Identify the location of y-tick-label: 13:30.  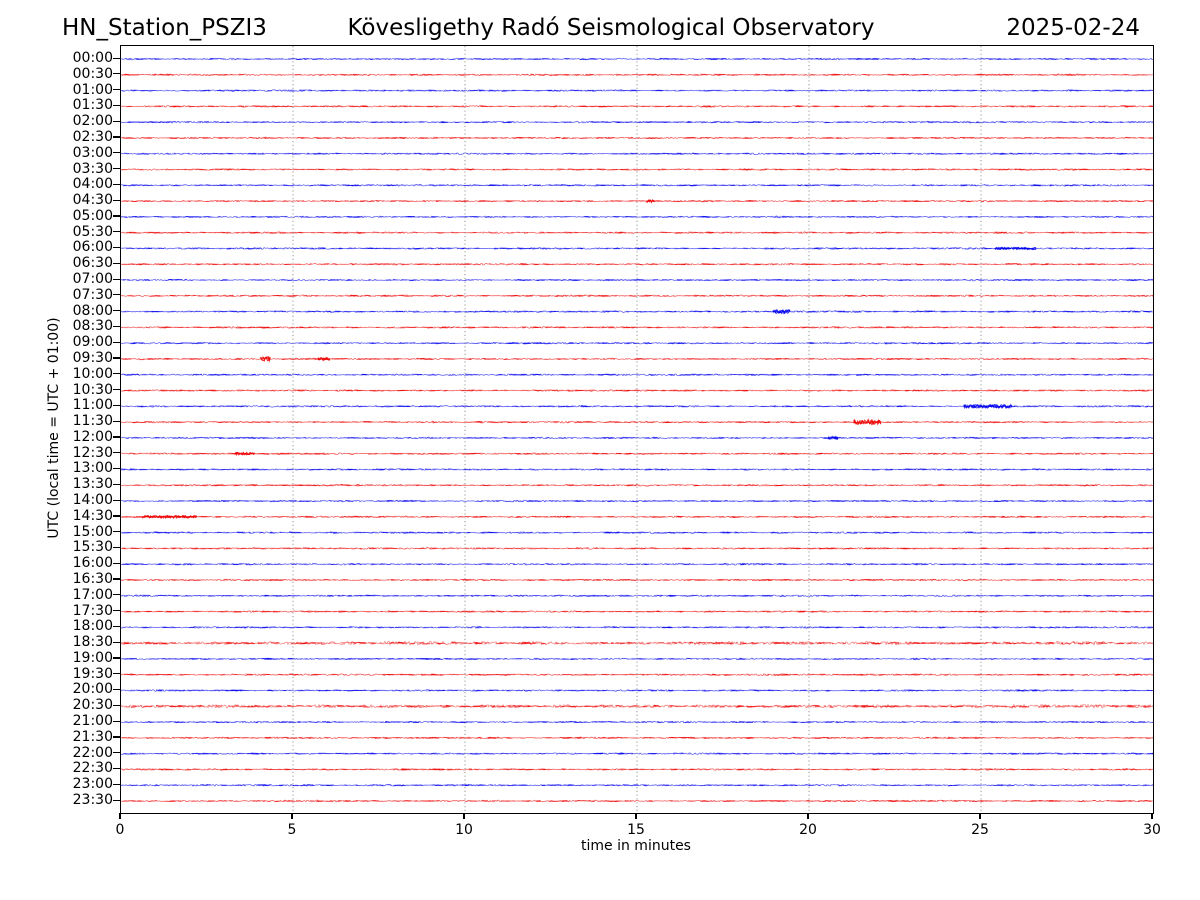
(92, 484).